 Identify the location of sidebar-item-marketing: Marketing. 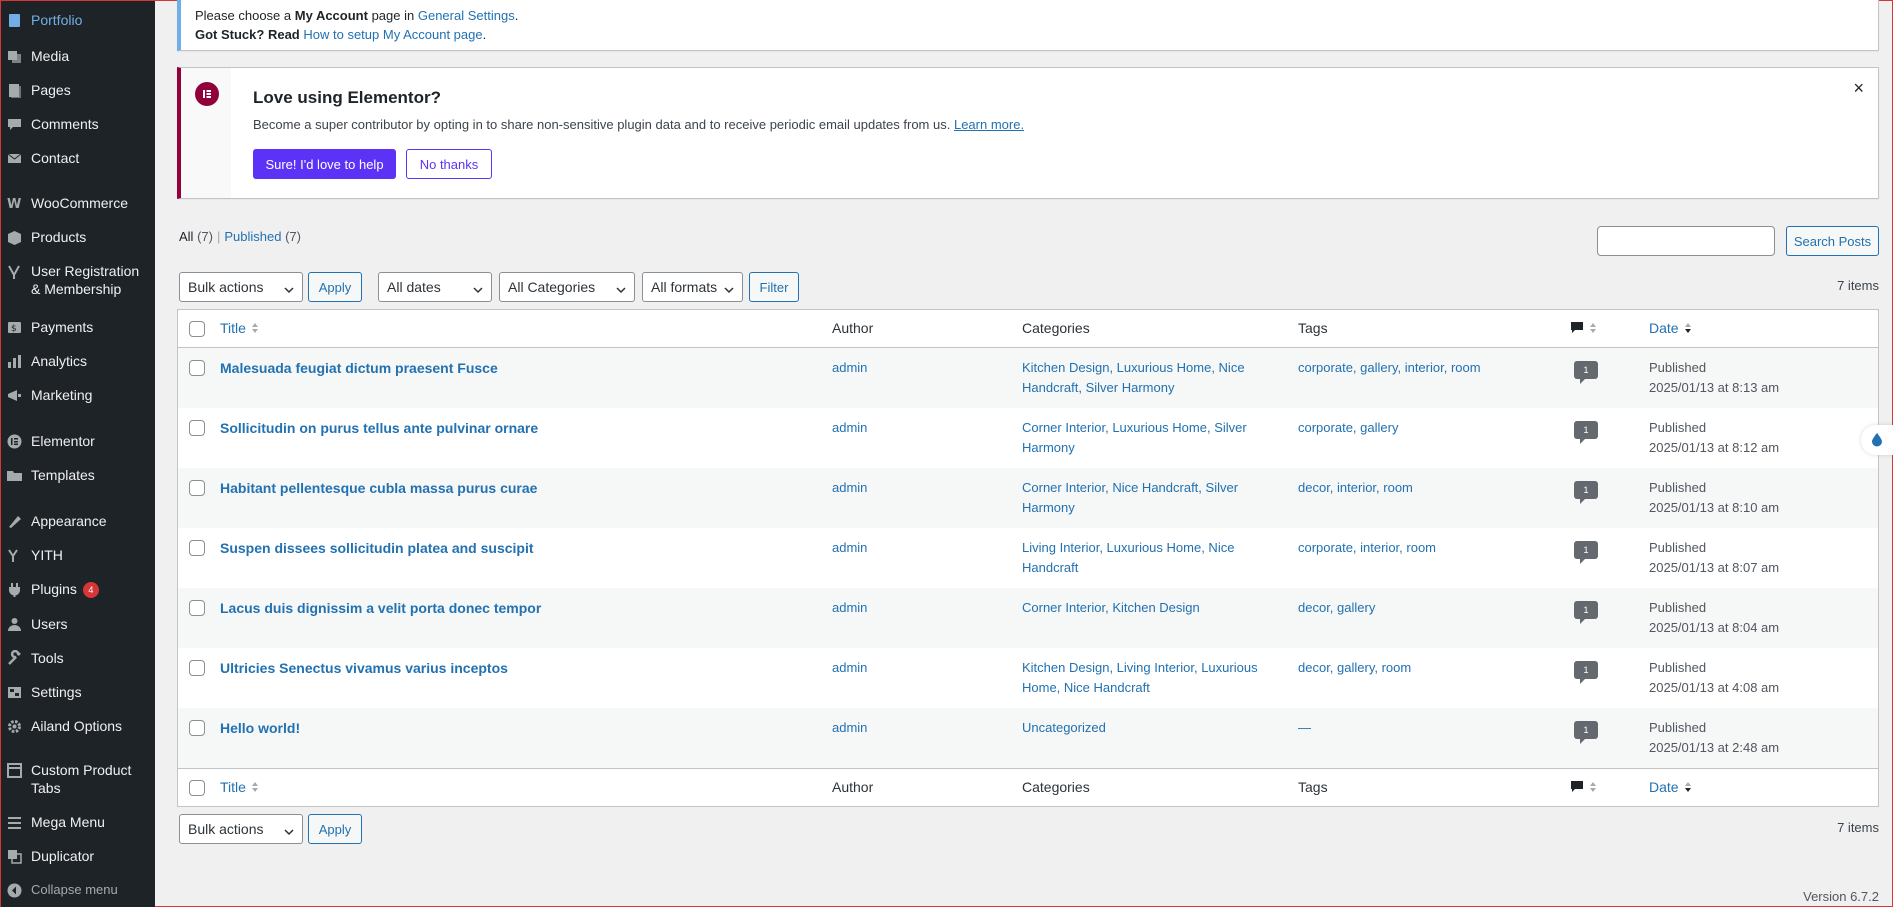
(78, 395).